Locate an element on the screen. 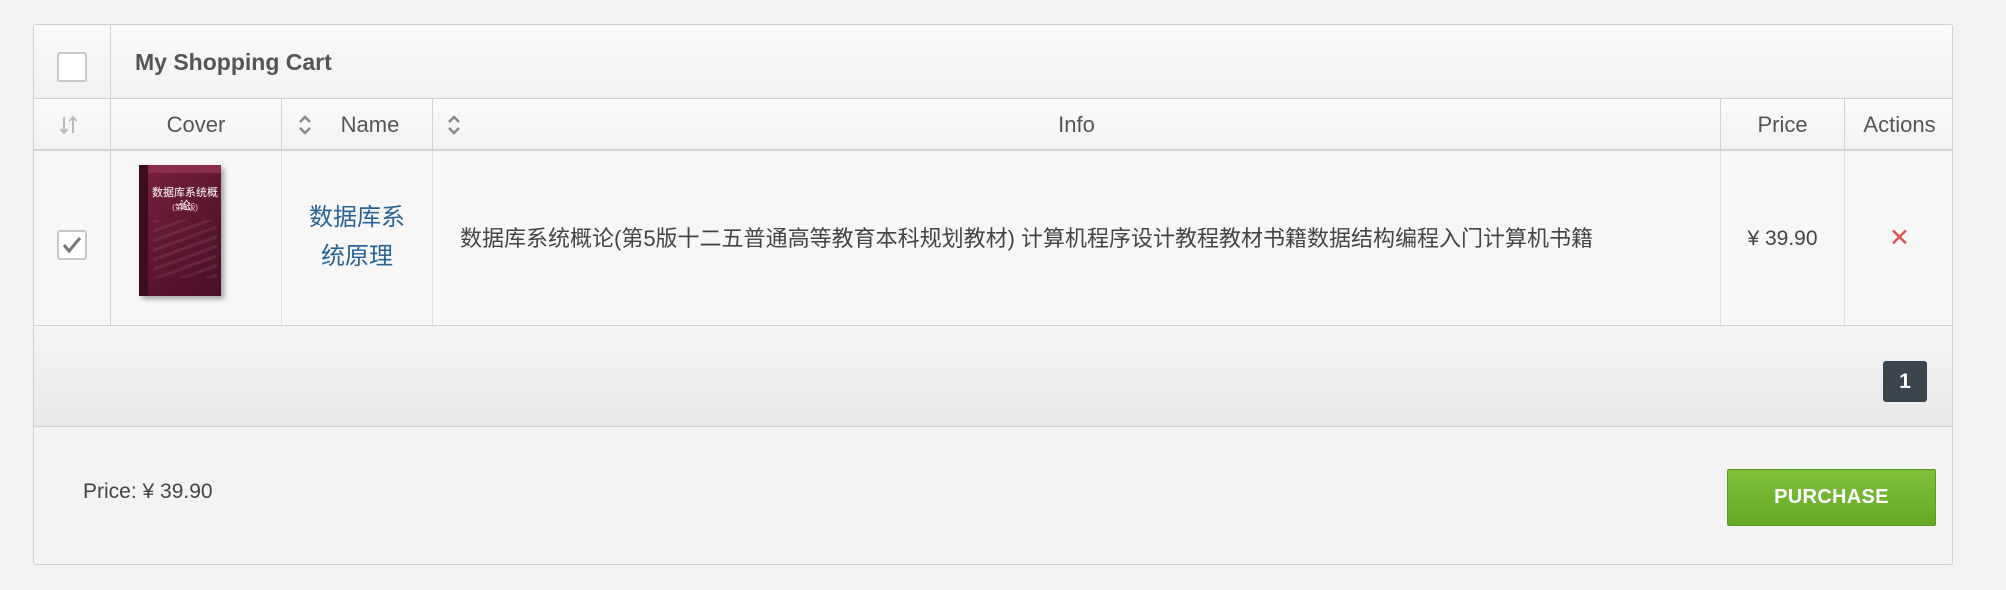 The height and width of the screenshot is (590, 2006). column-header-info: Info is located at coordinates (1077, 125).